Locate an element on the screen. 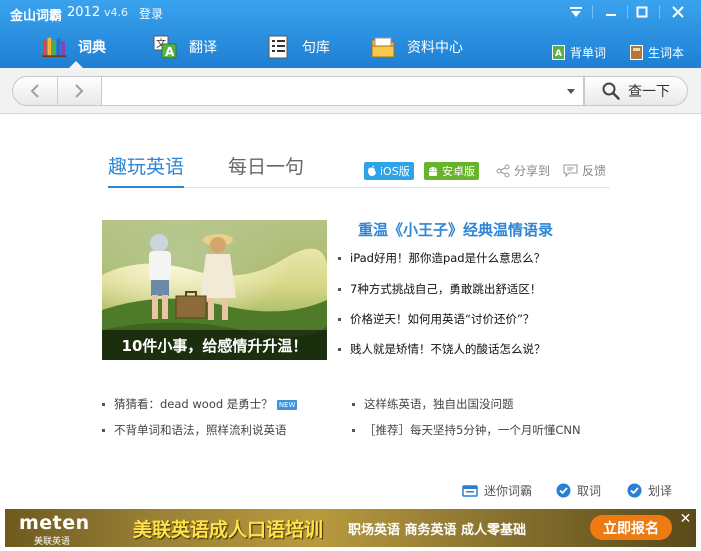 The height and width of the screenshot is (551, 701). bottom-link: 这样练英语，独自出国没问题 is located at coordinates (433, 404).